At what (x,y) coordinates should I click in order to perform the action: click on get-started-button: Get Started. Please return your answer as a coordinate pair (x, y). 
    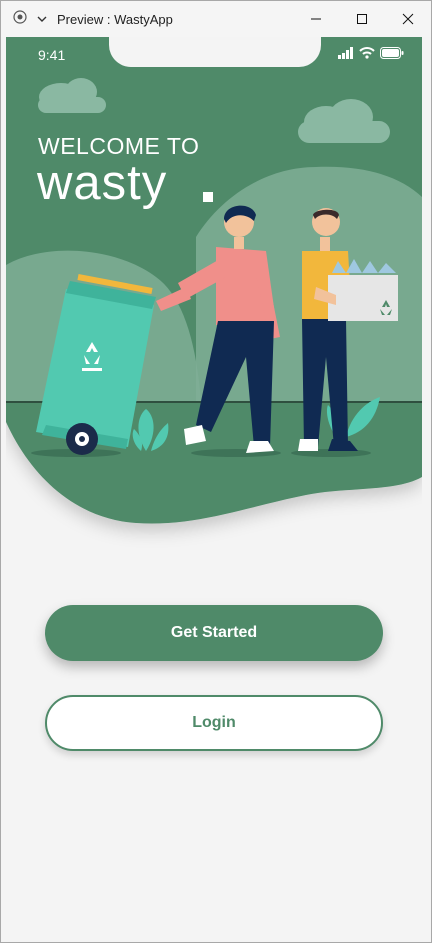
    Looking at the image, I should click on (214, 633).